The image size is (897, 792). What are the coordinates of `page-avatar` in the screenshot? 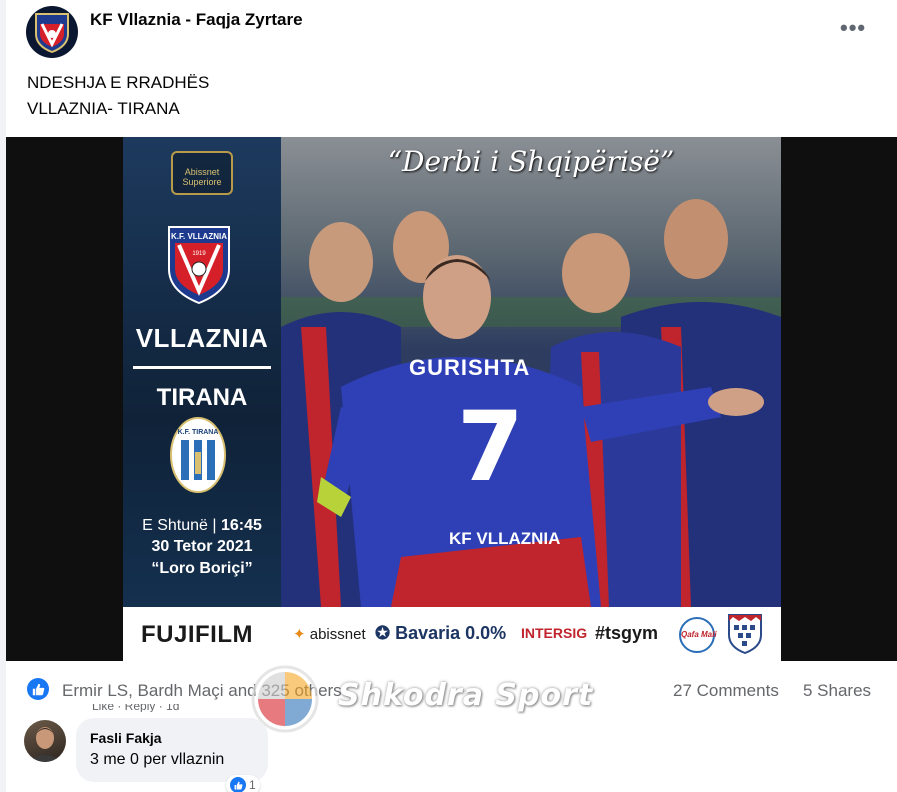 It's located at (52, 32).